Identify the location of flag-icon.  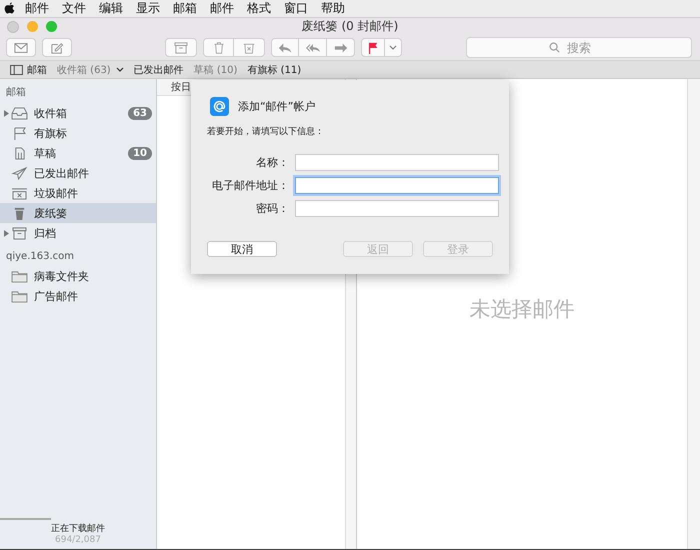
(373, 48).